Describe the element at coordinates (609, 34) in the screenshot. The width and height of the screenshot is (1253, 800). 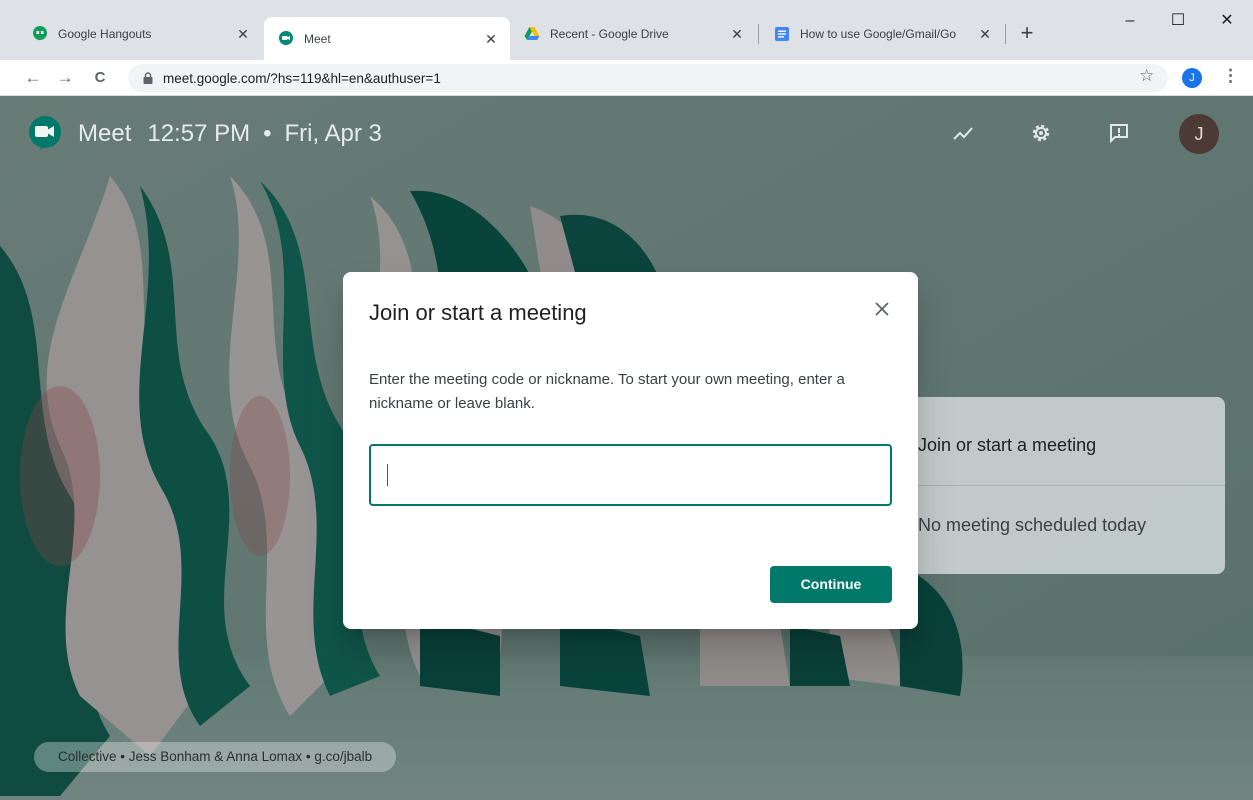
I see `tab-title: Recent - Google Drive` at that location.